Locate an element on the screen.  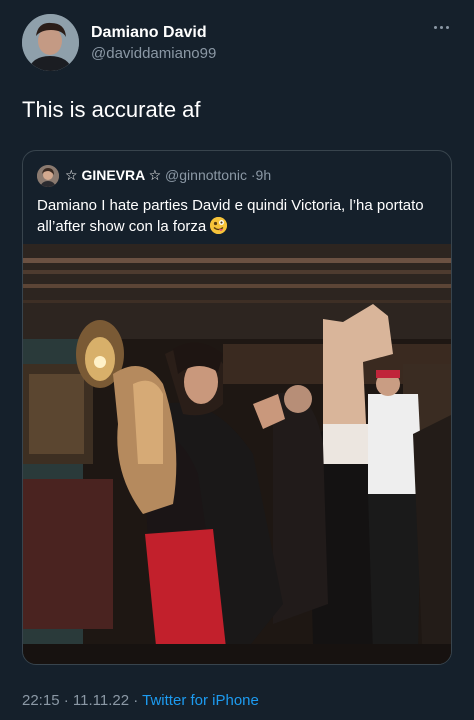
author-name: Damiano David is located at coordinates (149, 33).